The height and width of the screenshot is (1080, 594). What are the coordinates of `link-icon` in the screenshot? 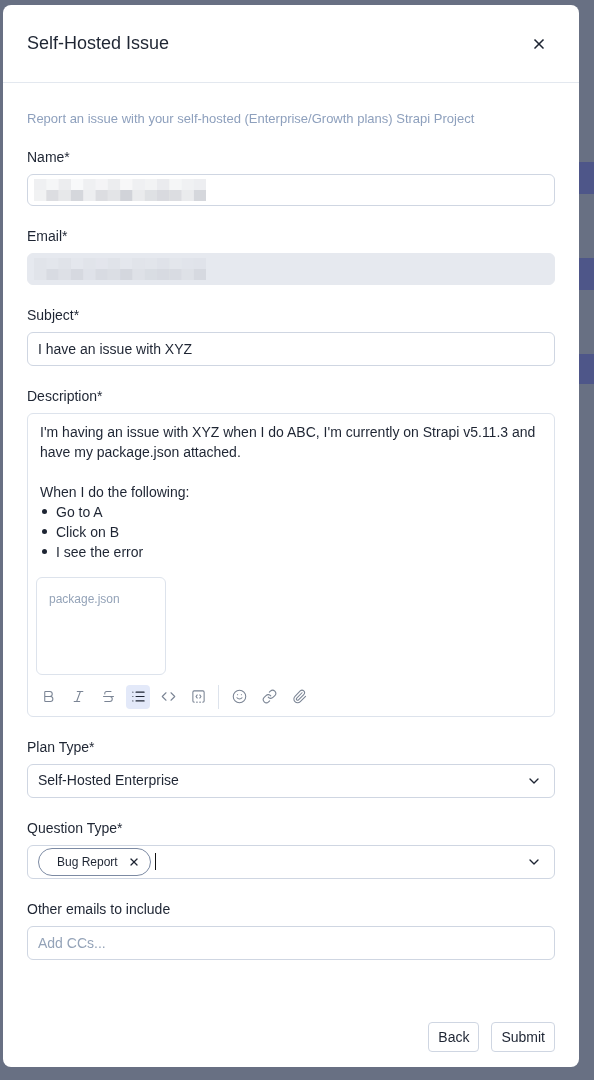 It's located at (269, 696).